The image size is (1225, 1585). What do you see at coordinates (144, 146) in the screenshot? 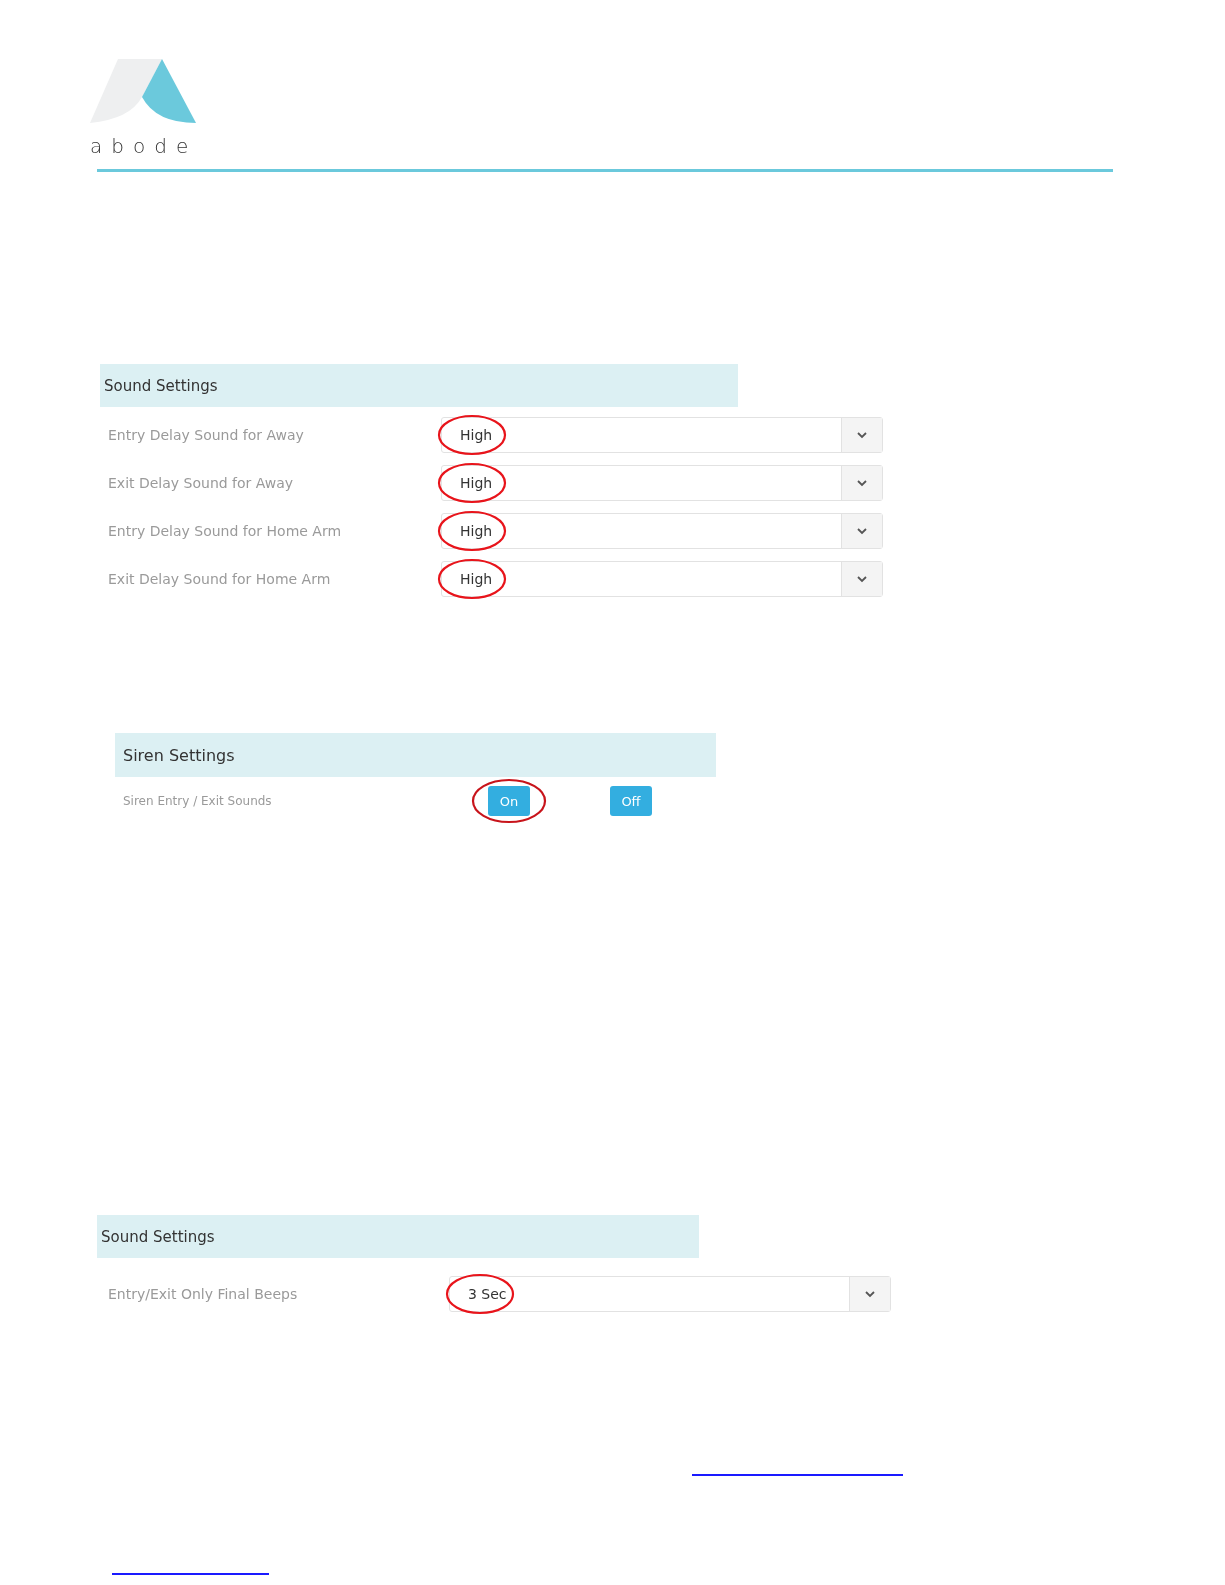
I see `logo-wordmark: abode` at bounding box center [144, 146].